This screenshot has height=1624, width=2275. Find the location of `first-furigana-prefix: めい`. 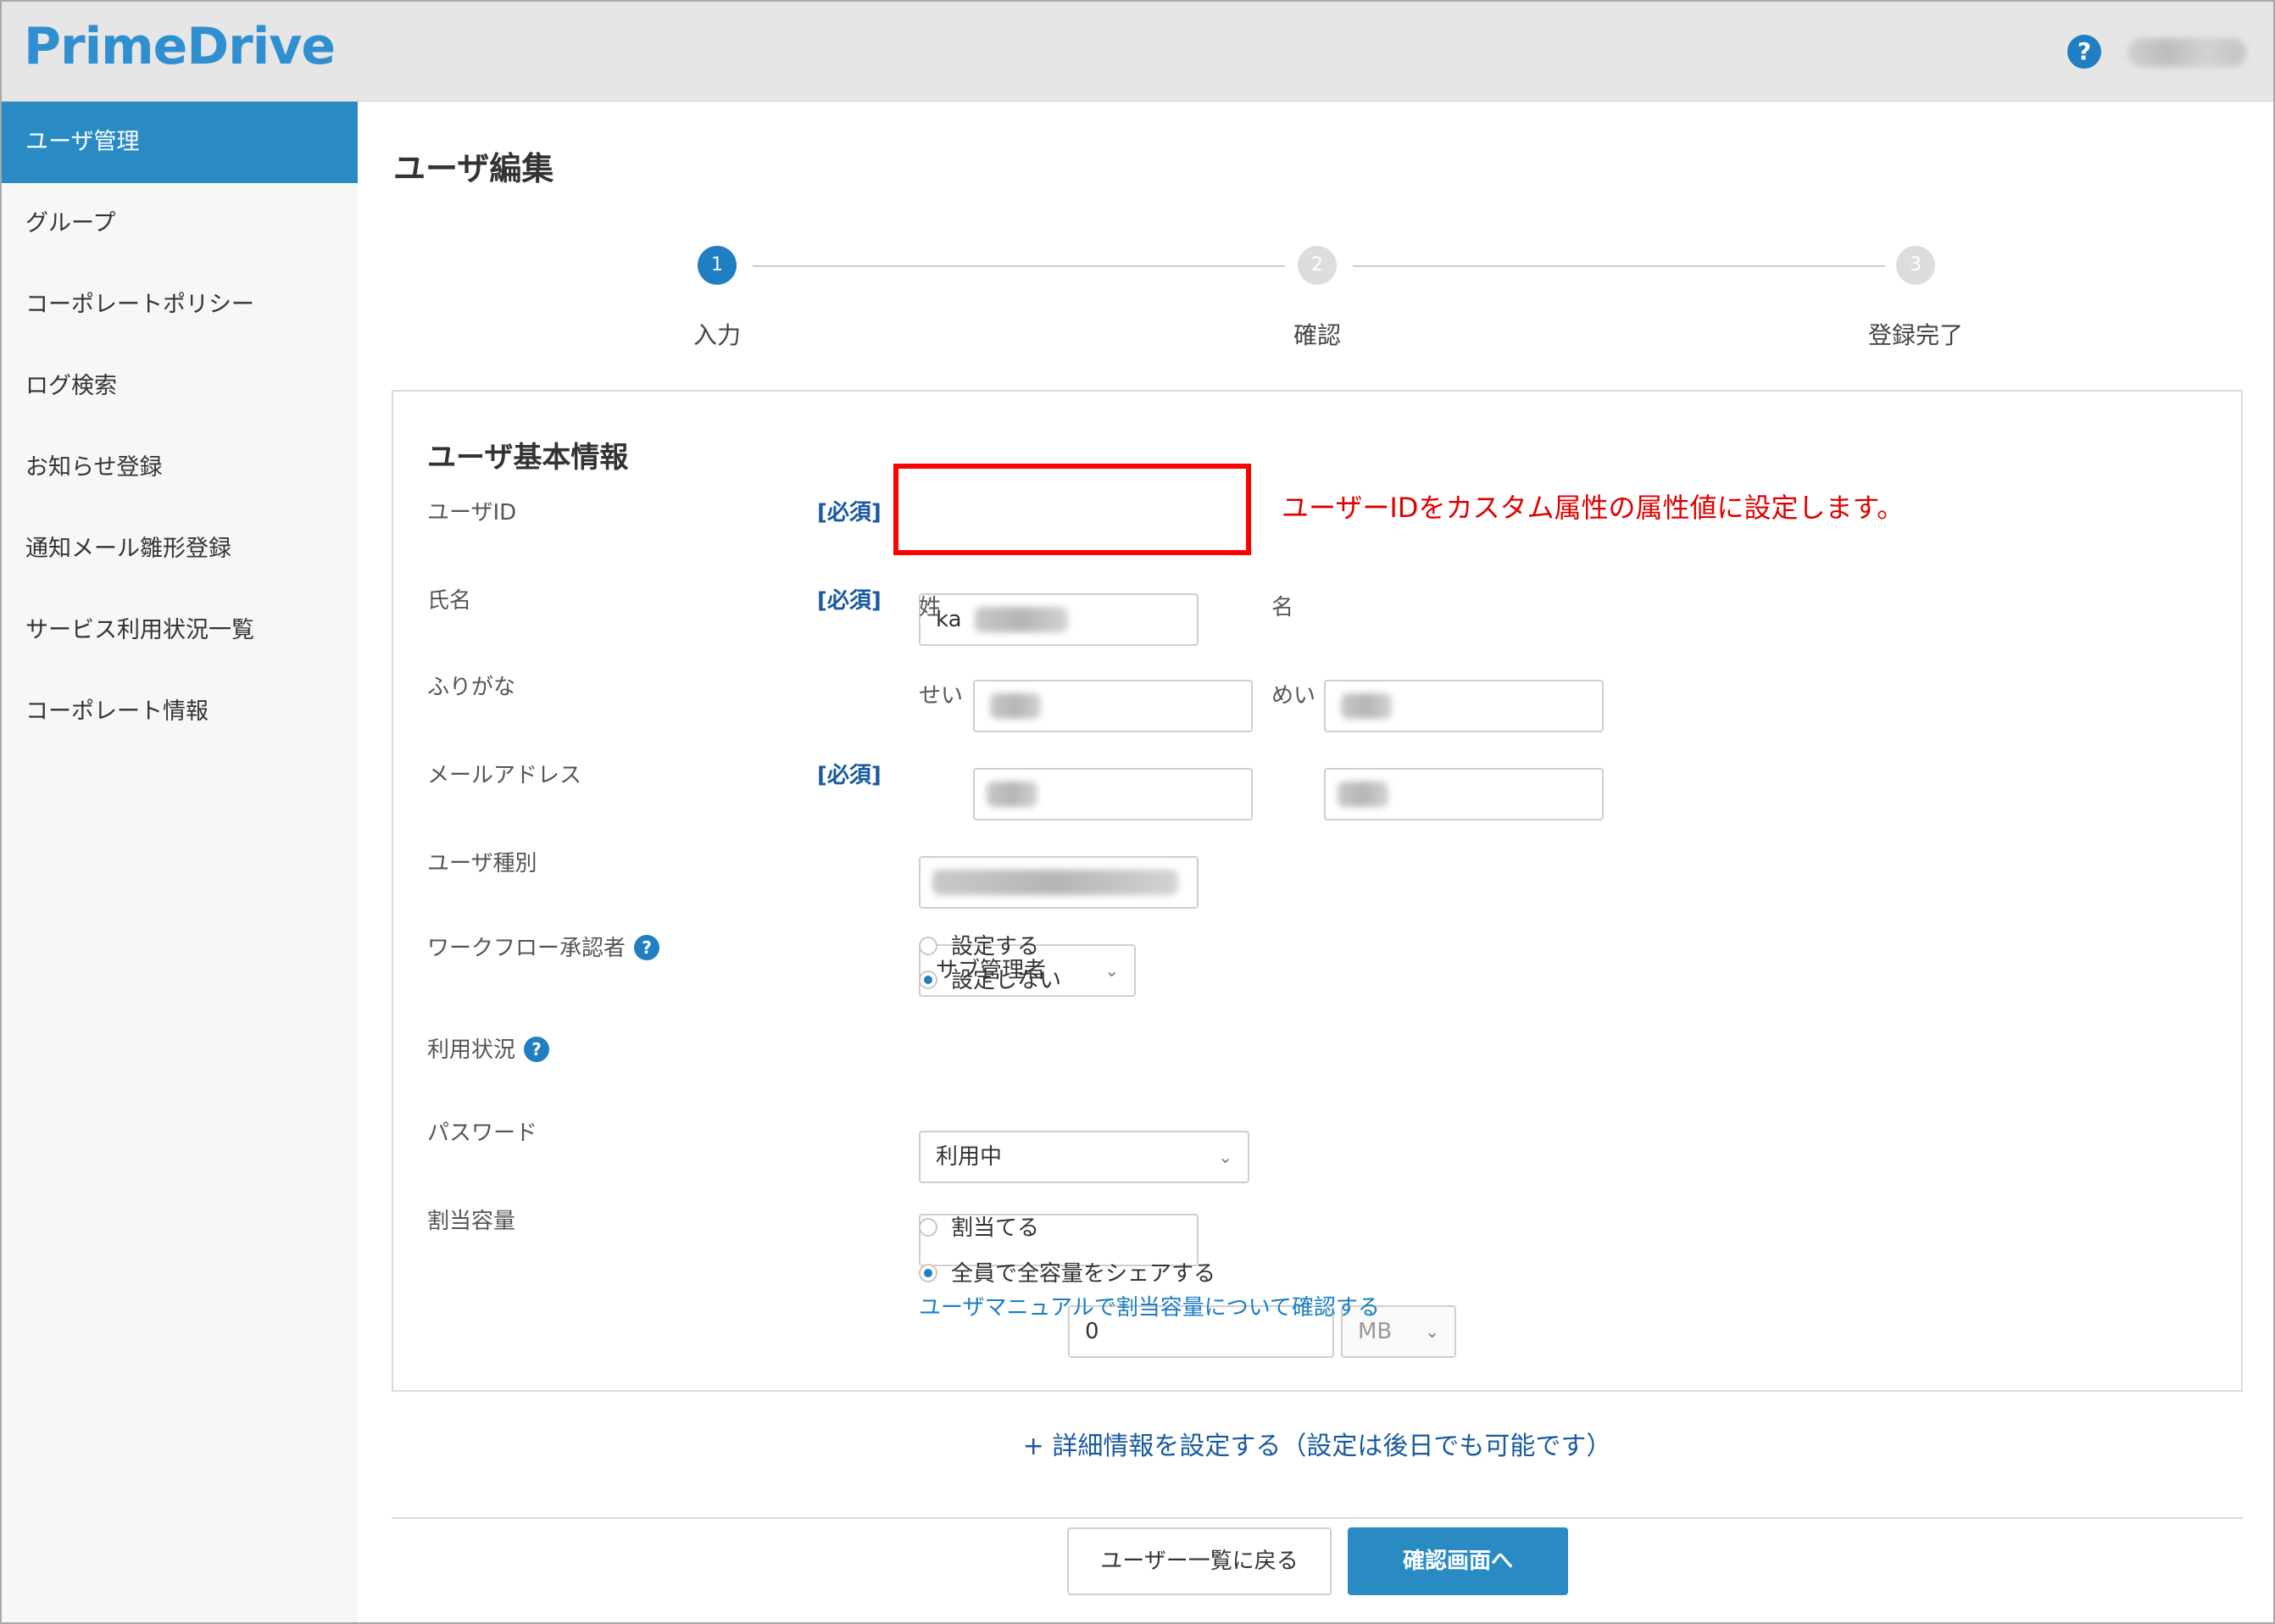

first-furigana-prefix: めい is located at coordinates (1293, 696).